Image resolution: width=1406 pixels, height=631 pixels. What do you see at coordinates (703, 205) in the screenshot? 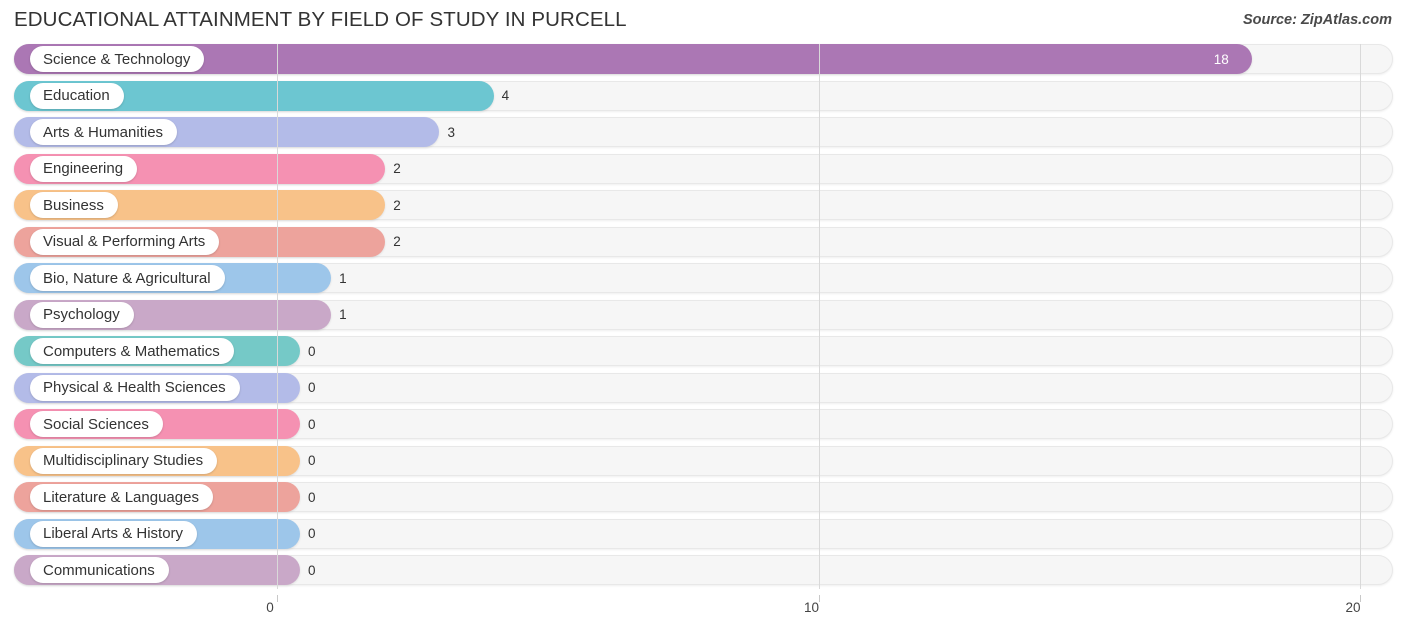
I see `bar-row: Business 2` at bounding box center [703, 205].